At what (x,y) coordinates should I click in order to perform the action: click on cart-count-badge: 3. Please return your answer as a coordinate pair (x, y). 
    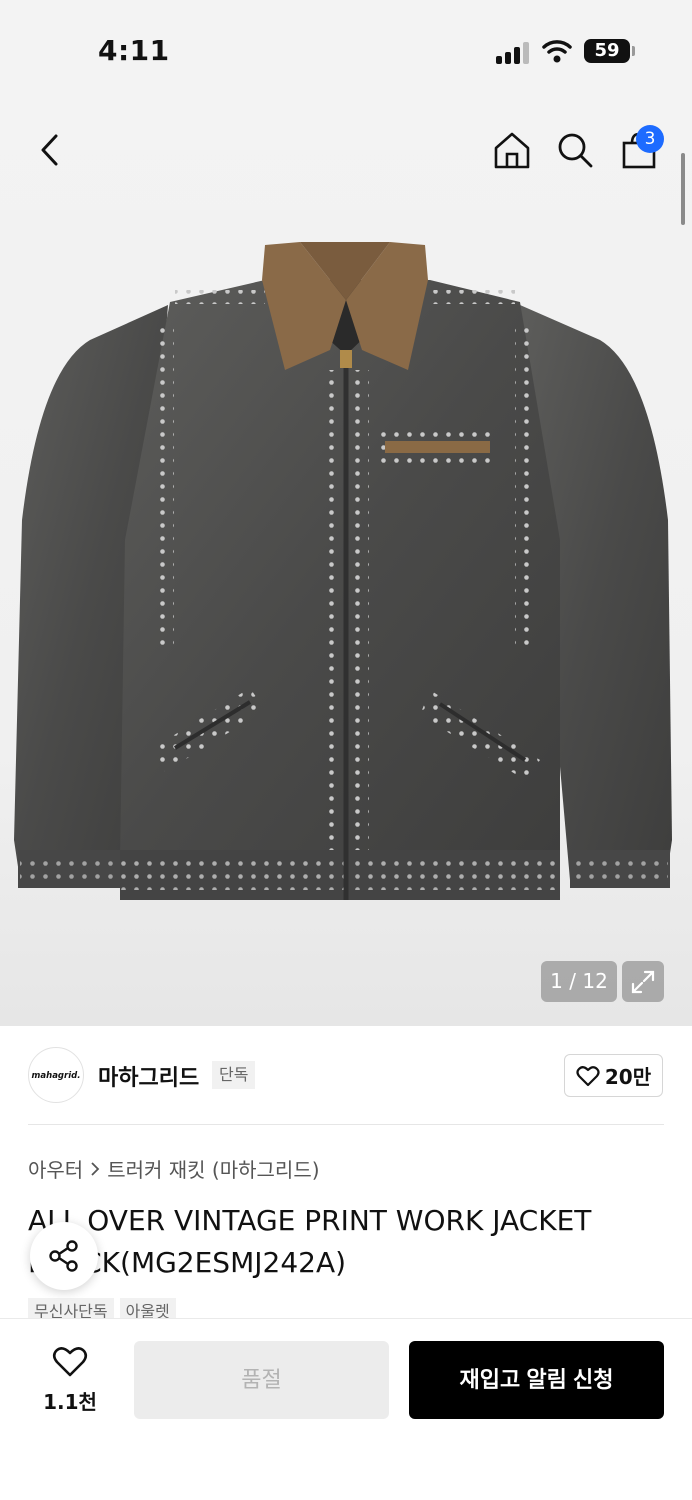
    Looking at the image, I should click on (650, 139).